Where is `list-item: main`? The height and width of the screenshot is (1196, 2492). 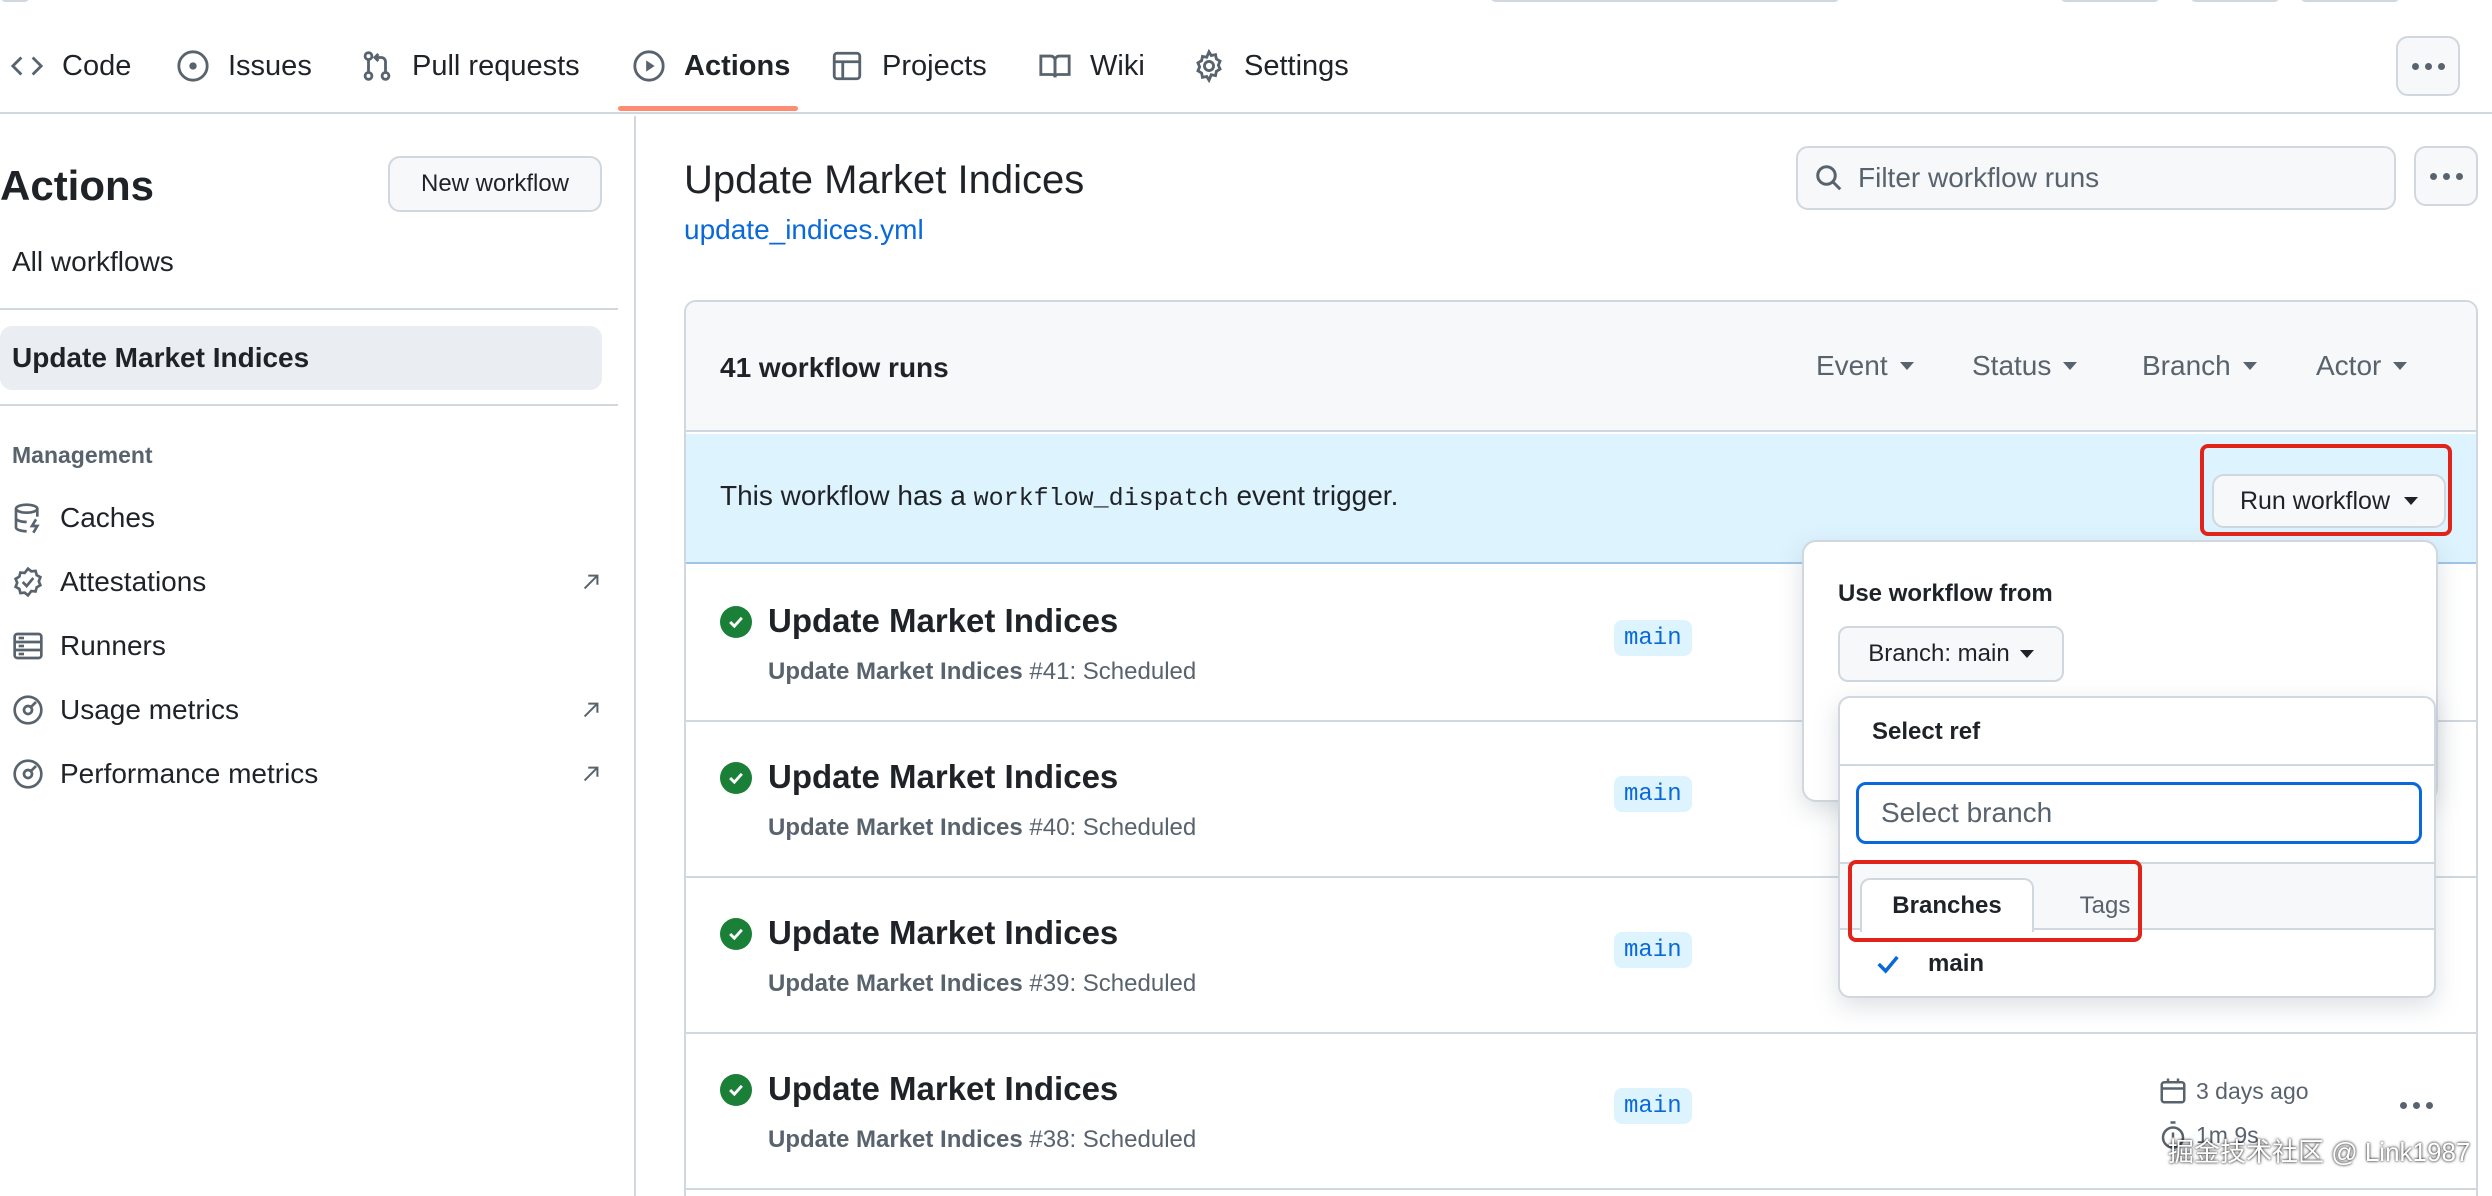 list-item: main is located at coordinates (2137, 964).